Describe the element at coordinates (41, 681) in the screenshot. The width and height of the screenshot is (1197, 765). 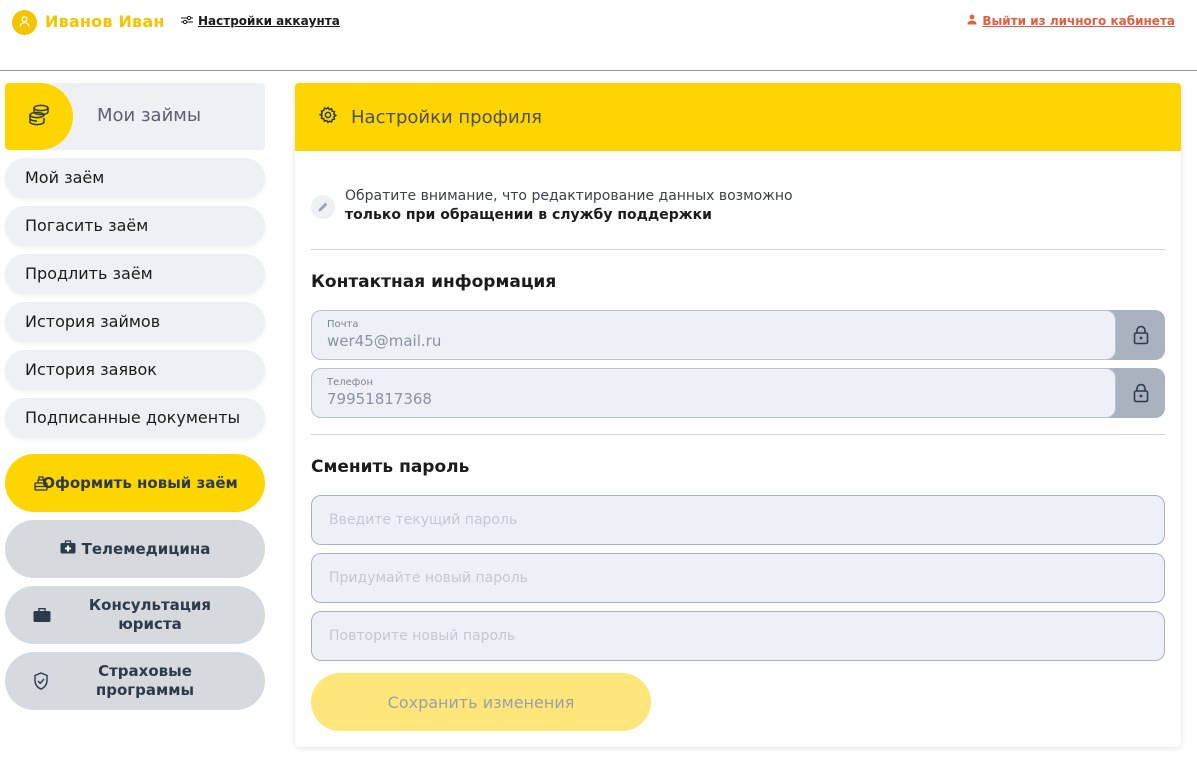
I see `shield-check-icon` at that location.